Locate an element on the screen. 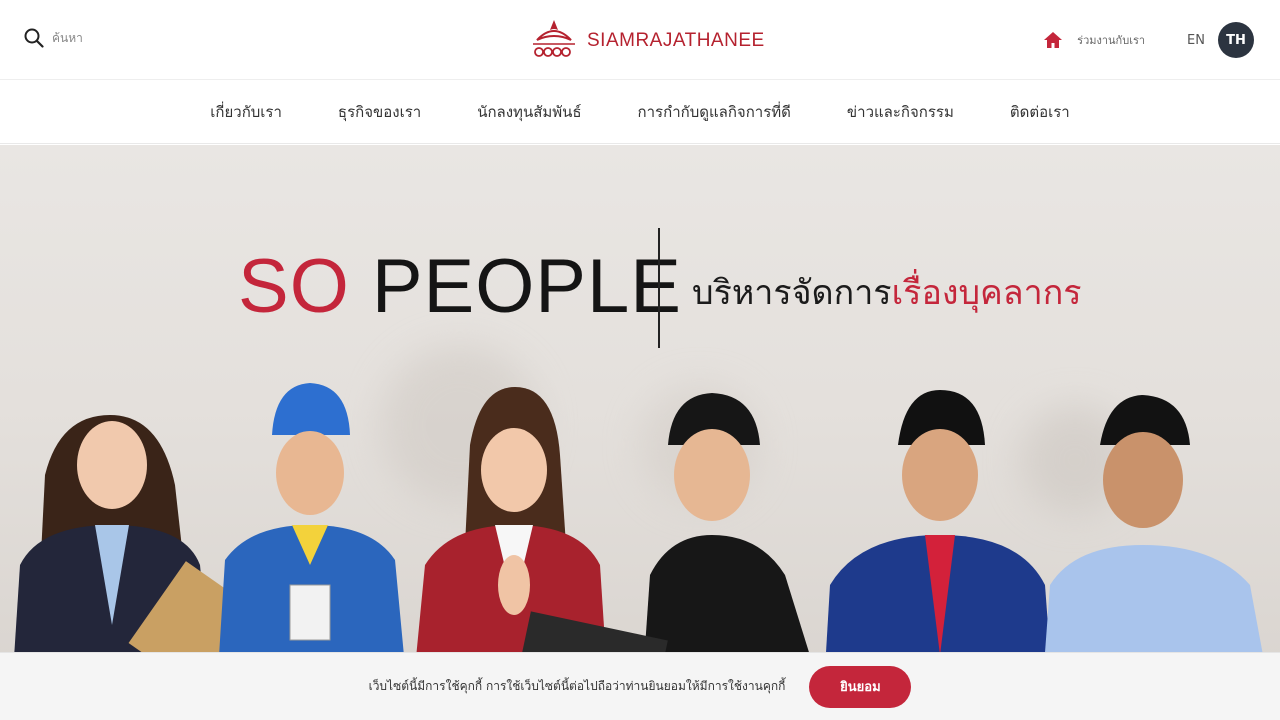 The image size is (1280, 720). nav-item-news: ข่าวและกิจกรรม is located at coordinates (900, 112).